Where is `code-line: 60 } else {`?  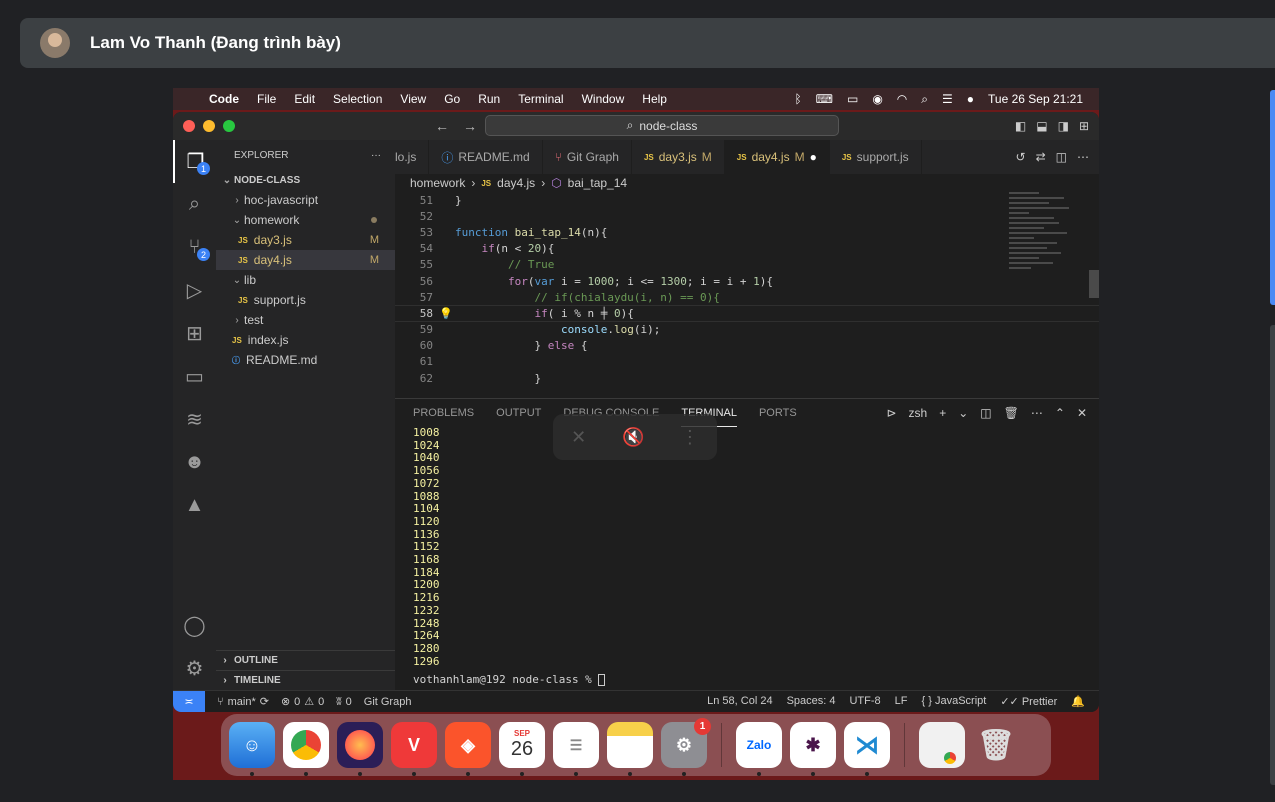 code-line: 60 } else { is located at coordinates (747, 346).